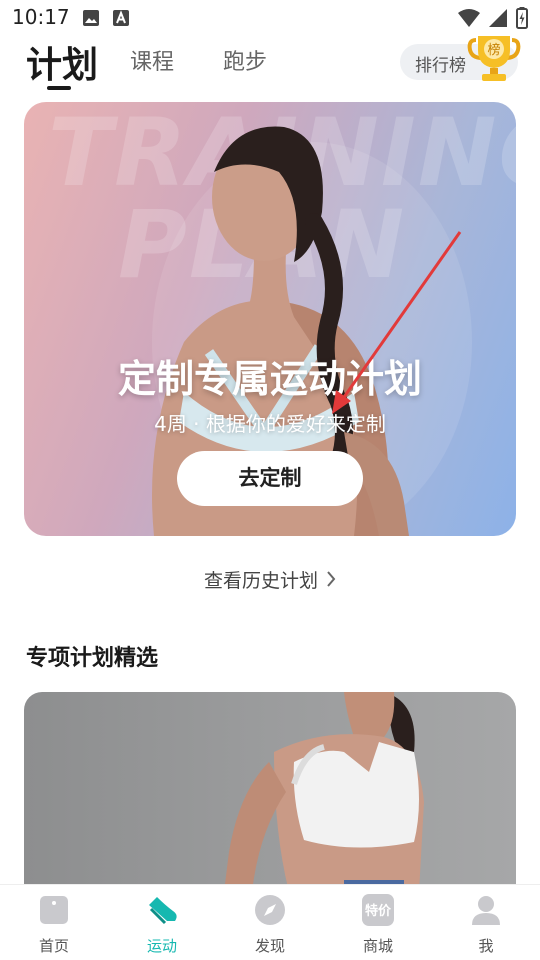 Image resolution: width=540 pixels, height=960 pixels. I want to click on profile-icon, so click(486, 910).